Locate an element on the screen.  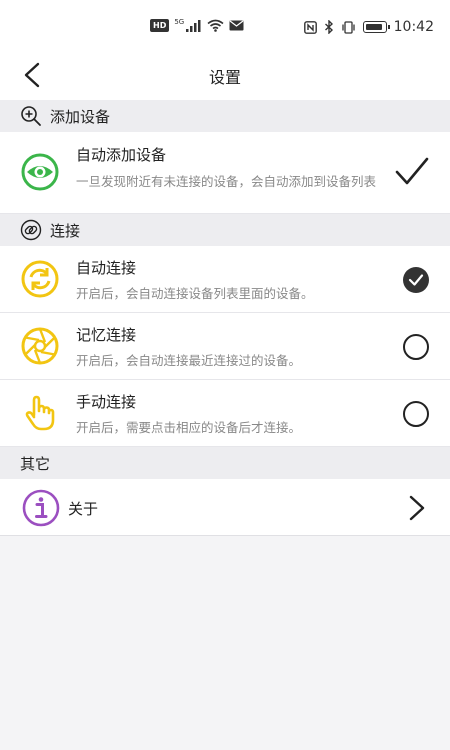
battery-icon is located at coordinates (376, 27).